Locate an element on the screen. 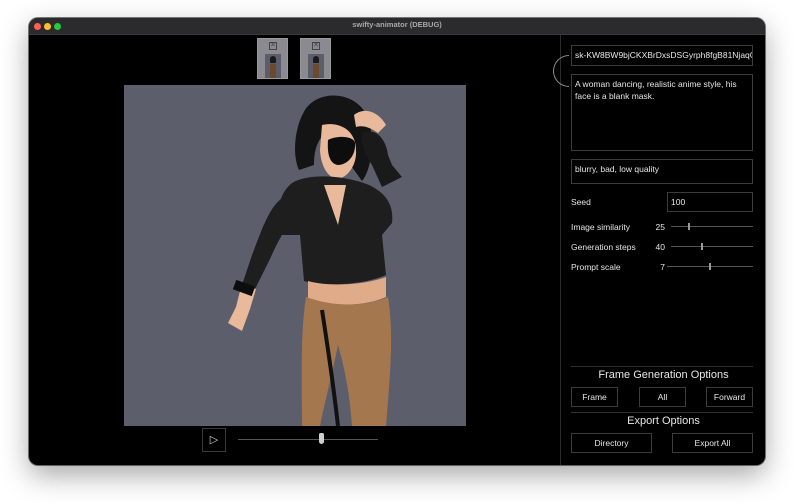 The width and height of the screenshot is (794, 504). image-similarity-slider-knob is located at coordinates (689, 226).